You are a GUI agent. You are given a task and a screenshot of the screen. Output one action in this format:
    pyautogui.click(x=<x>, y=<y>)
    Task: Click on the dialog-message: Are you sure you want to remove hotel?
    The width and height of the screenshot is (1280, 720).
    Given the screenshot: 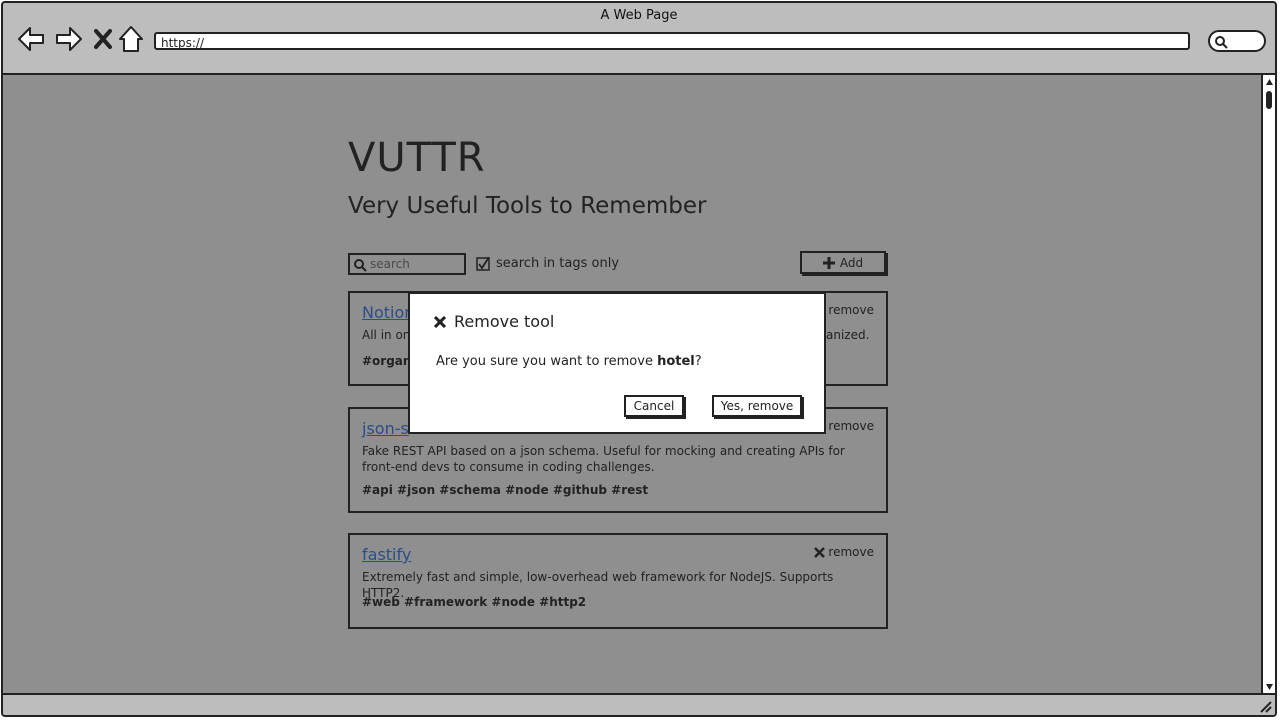 What is the action you would take?
    pyautogui.click(x=569, y=361)
    